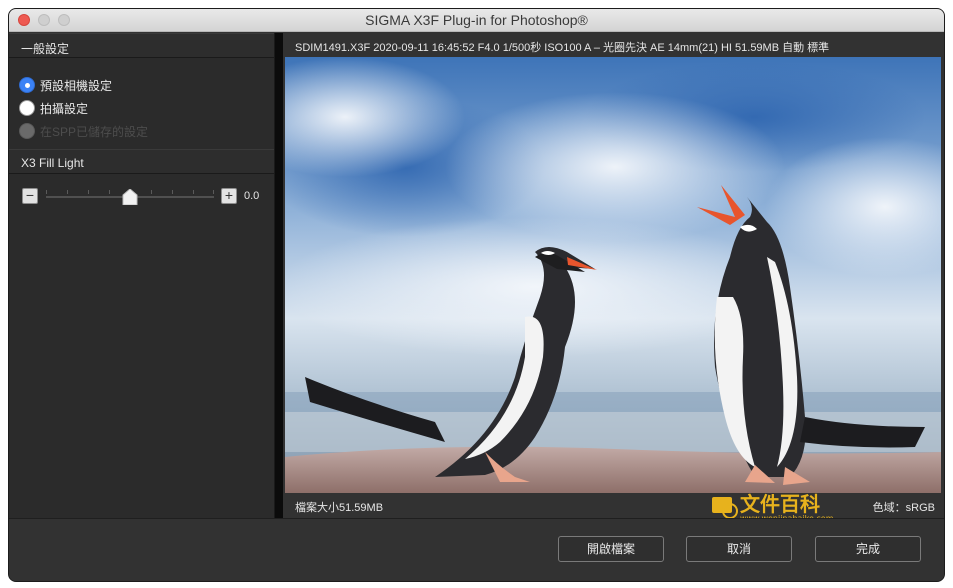 The height and width of the screenshot is (588, 953). Describe the element at coordinates (229, 196) in the screenshot. I see `fill-light-increase-button: +` at that location.